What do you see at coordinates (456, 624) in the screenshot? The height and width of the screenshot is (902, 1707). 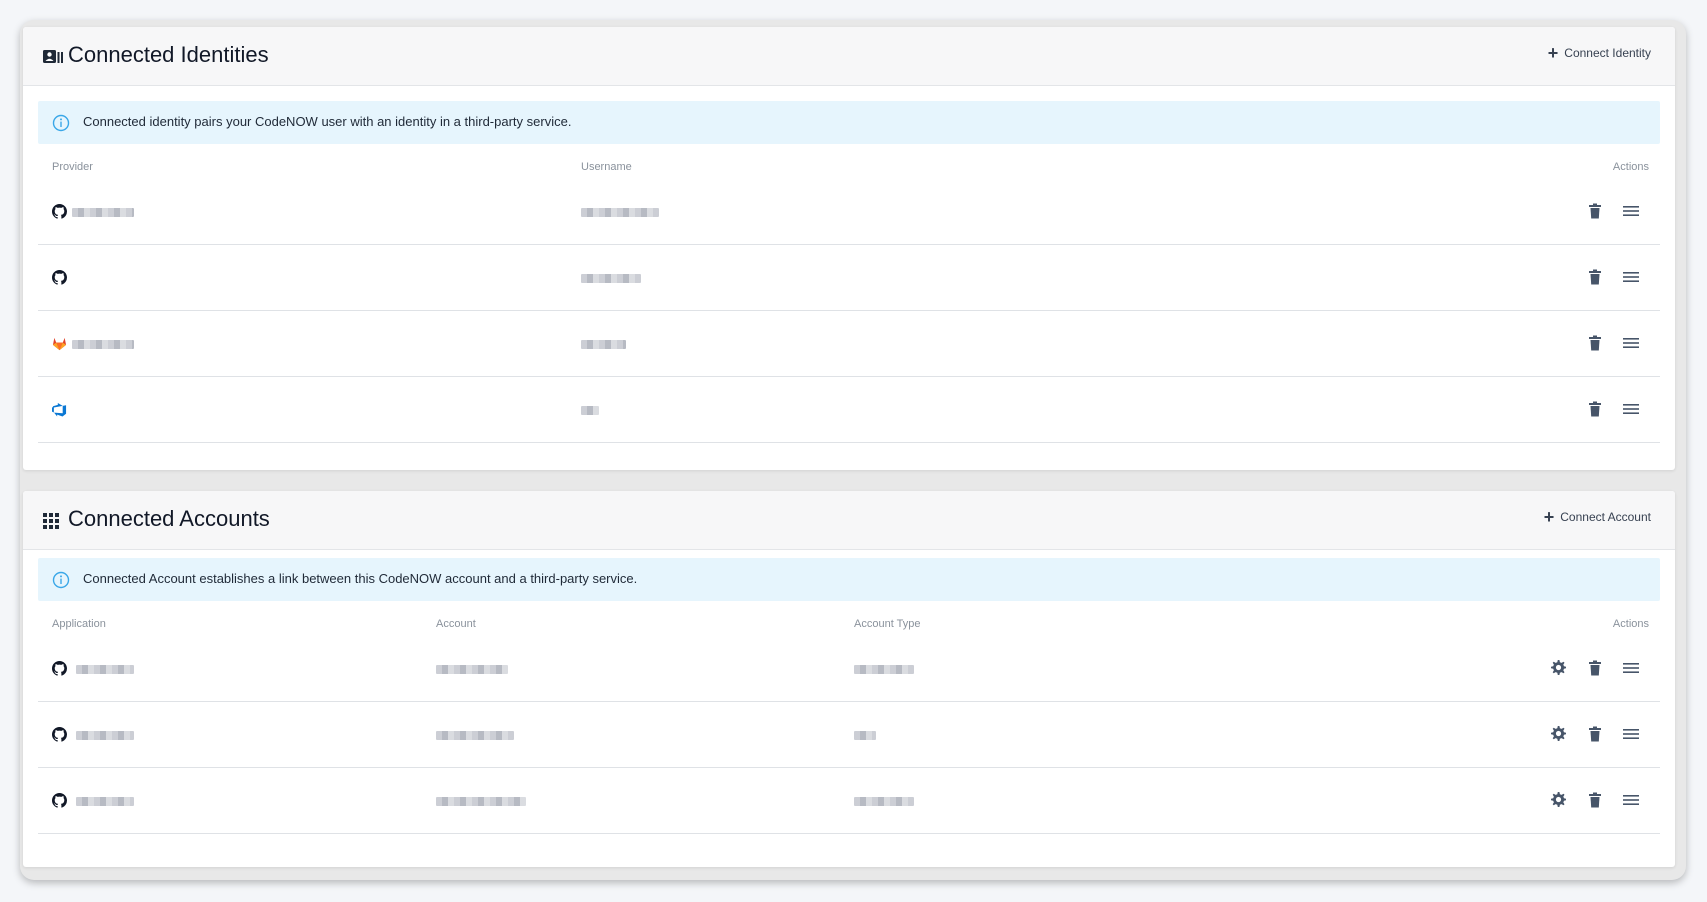 I see `column-header-account: Account` at bounding box center [456, 624].